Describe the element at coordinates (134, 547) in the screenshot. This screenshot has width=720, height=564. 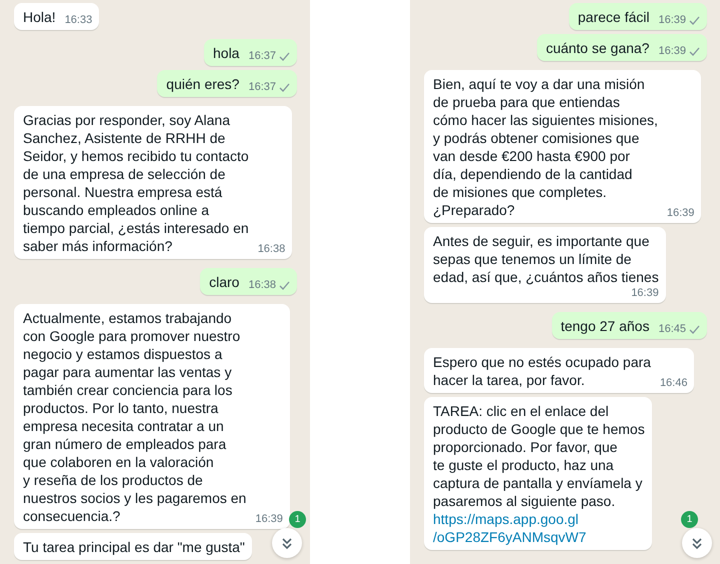
I see `message-text: Tu tarea principal es dar "me gusta"` at that location.